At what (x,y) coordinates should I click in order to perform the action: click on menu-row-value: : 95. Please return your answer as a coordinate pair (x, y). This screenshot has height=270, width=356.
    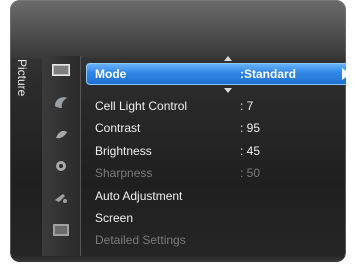
    Looking at the image, I should click on (250, 128).